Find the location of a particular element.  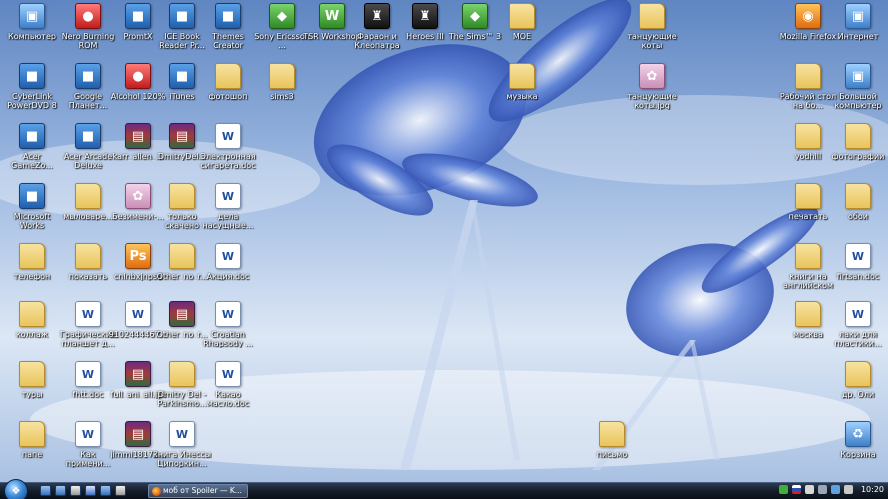

desktop-icon: коллаж is located at coordinates (32, 330).